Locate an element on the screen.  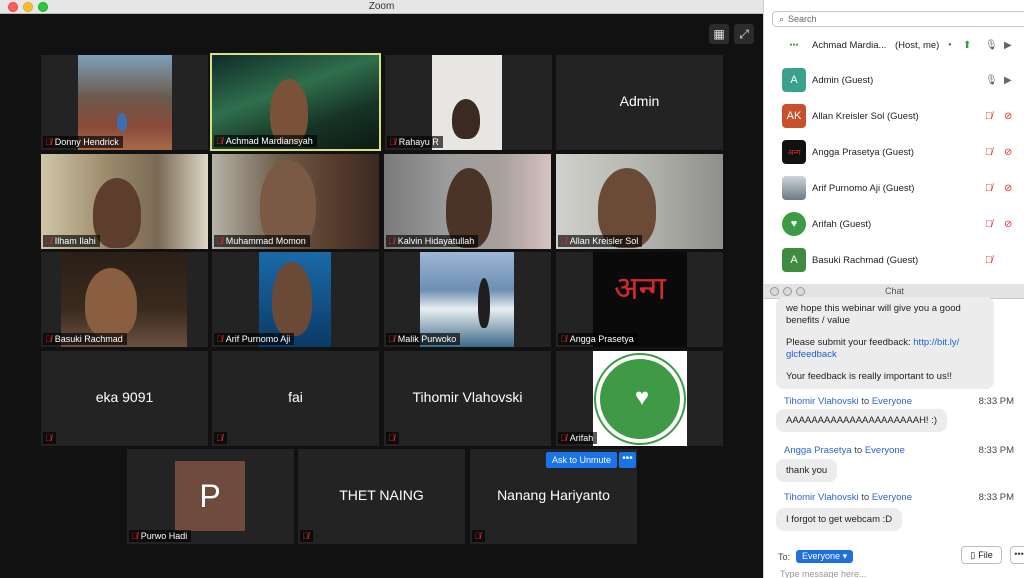
expand-chat-button is located at coordinates (800, 291).